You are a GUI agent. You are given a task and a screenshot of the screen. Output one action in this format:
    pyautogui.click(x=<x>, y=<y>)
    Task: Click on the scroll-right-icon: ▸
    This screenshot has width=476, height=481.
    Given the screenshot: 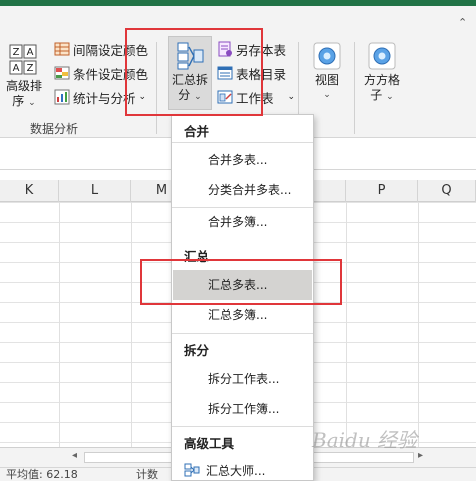 What is the action you would take?
    pyautogui.click(x=420, y=455)
    